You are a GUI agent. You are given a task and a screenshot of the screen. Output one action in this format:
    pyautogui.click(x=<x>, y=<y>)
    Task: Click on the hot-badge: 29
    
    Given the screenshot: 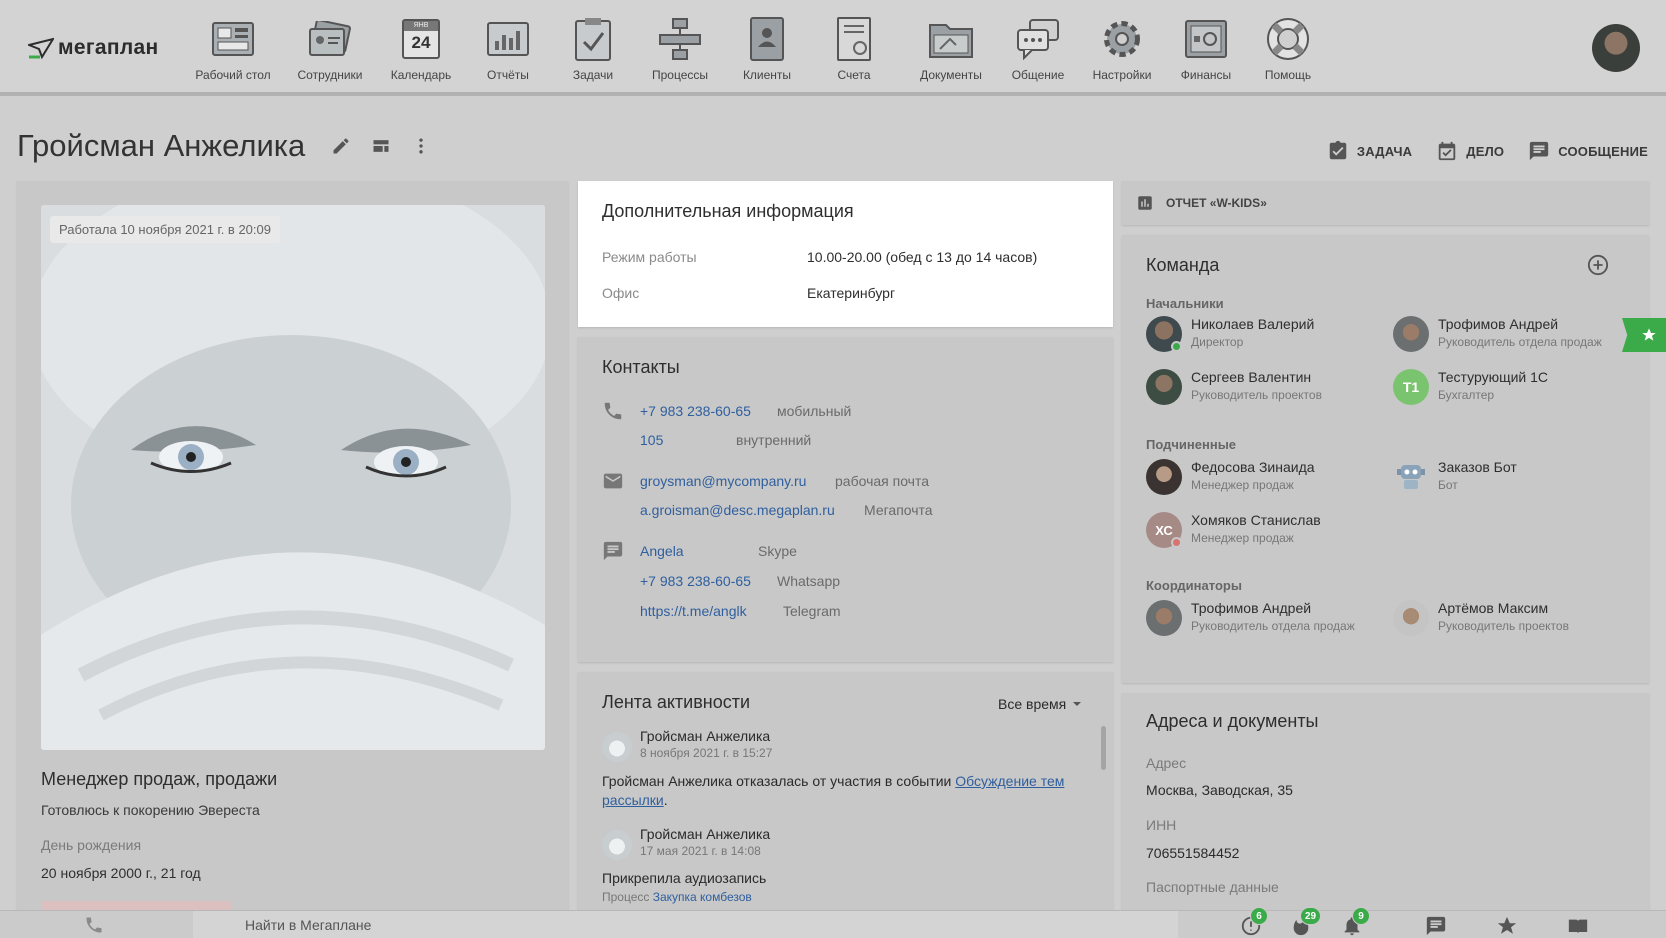 What is the action you would take?
    pyautogui.click(x=1311, y=916)
    